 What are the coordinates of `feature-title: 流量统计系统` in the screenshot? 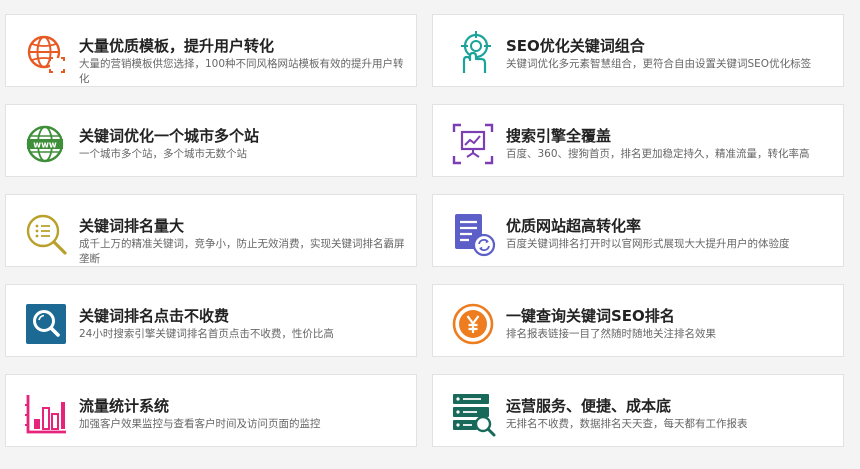 It's located at (124, 406).